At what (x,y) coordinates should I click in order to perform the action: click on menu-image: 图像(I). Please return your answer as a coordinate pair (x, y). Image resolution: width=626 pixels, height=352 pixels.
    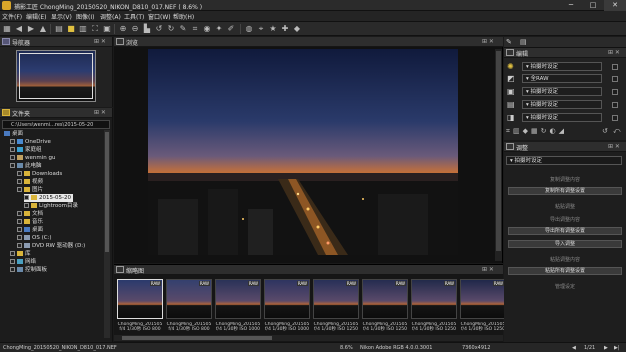
    Looking at the image, I should click on (85, 16).